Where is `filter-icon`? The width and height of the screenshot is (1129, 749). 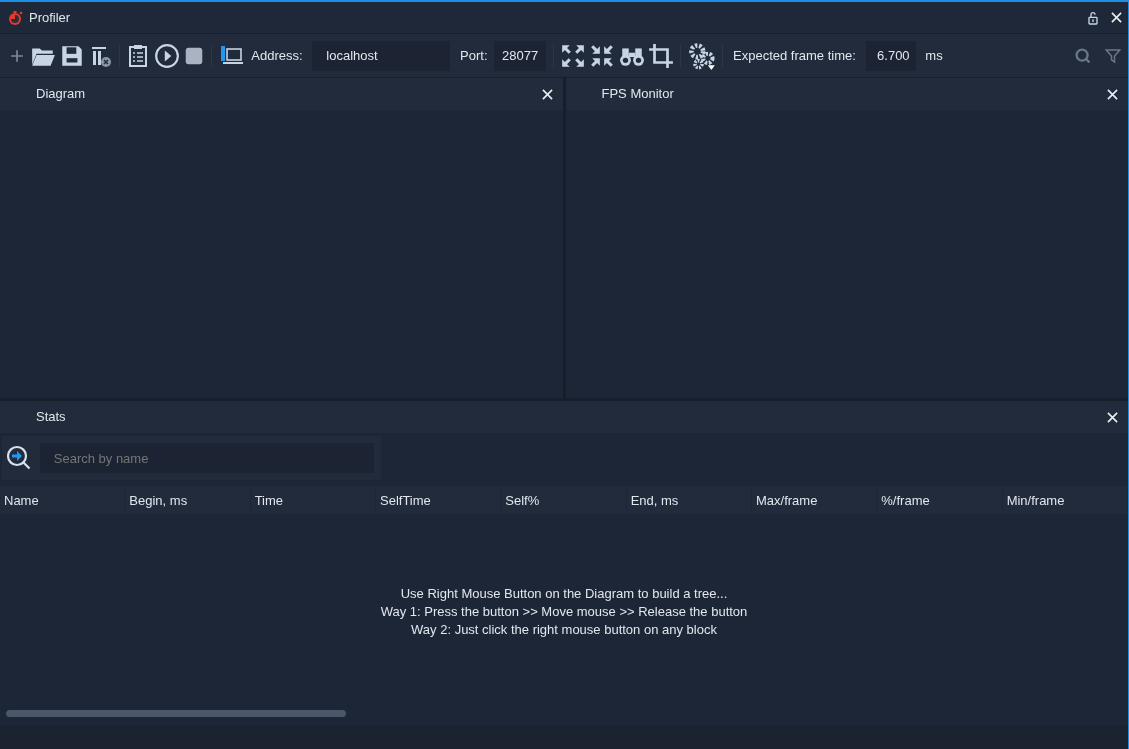
filter-icon is located at coordinates (1112, 55).